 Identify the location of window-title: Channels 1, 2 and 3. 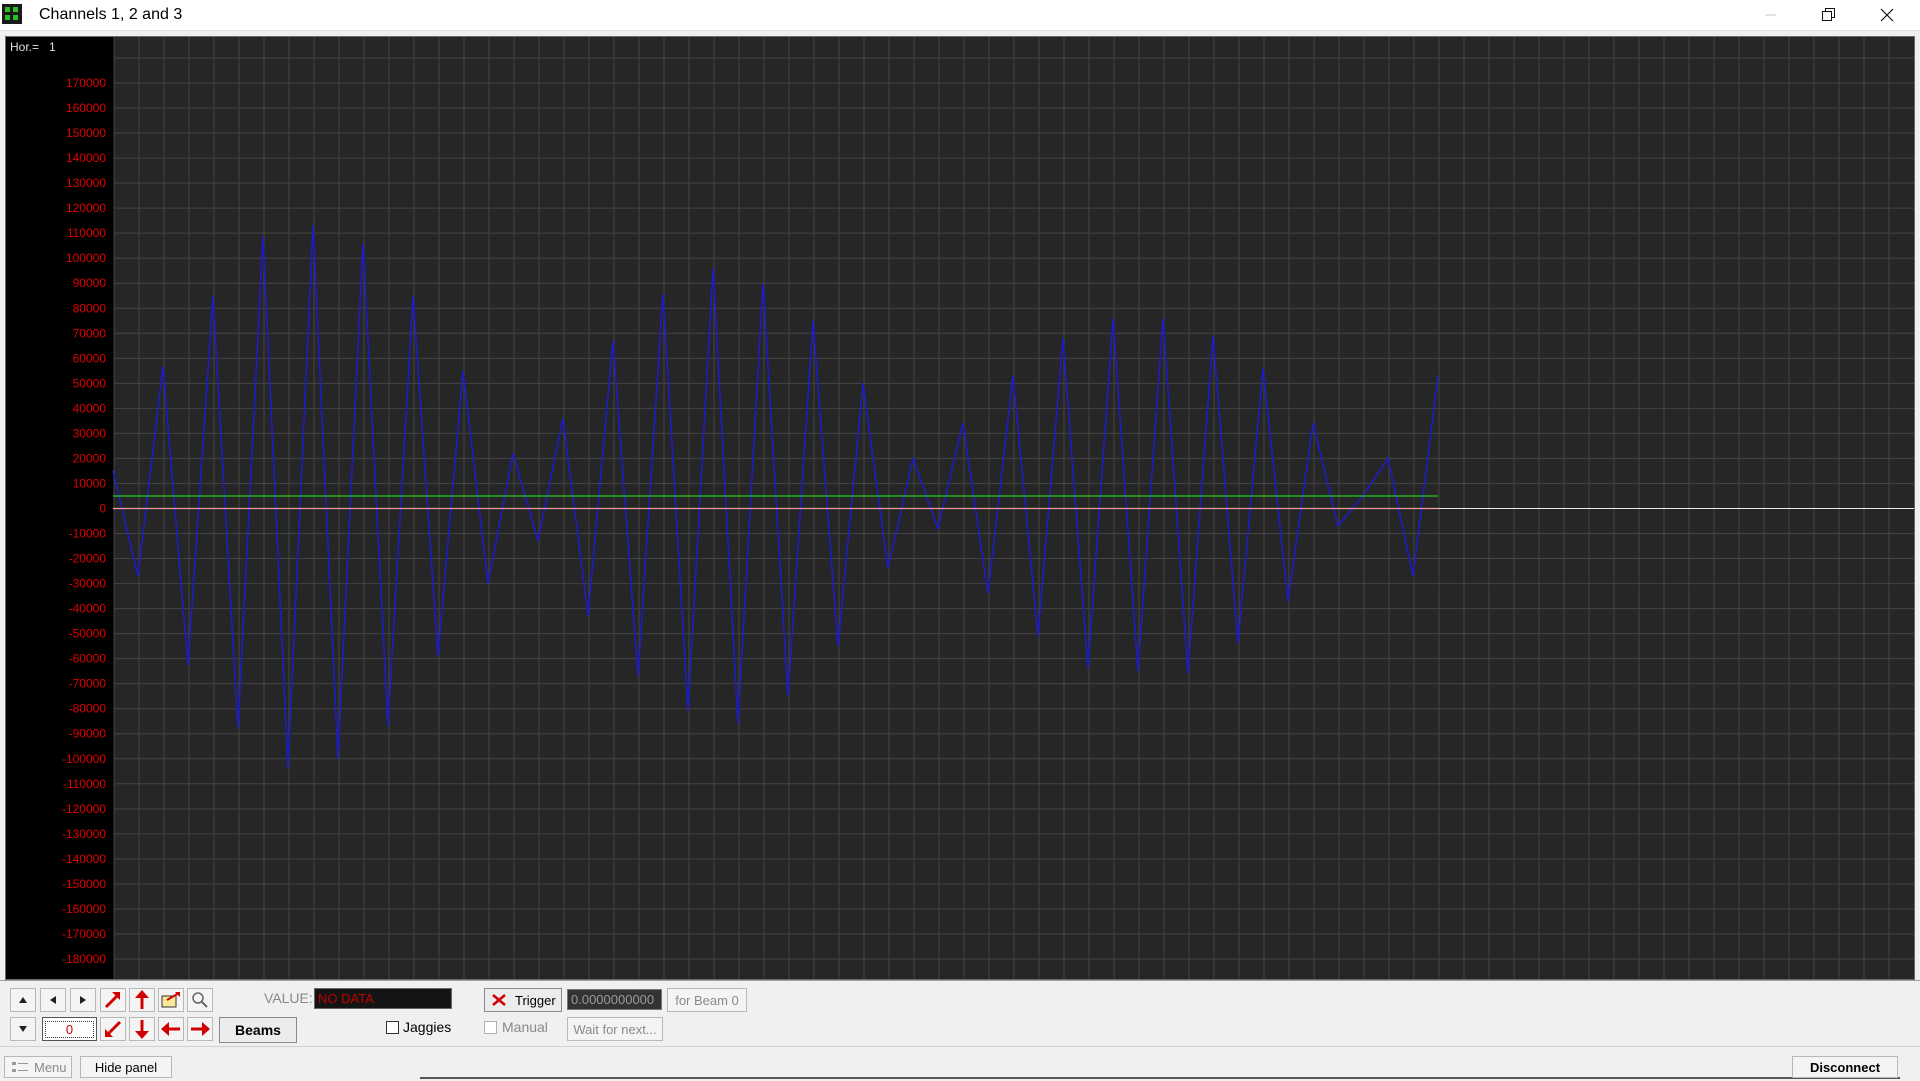
(111, 14).